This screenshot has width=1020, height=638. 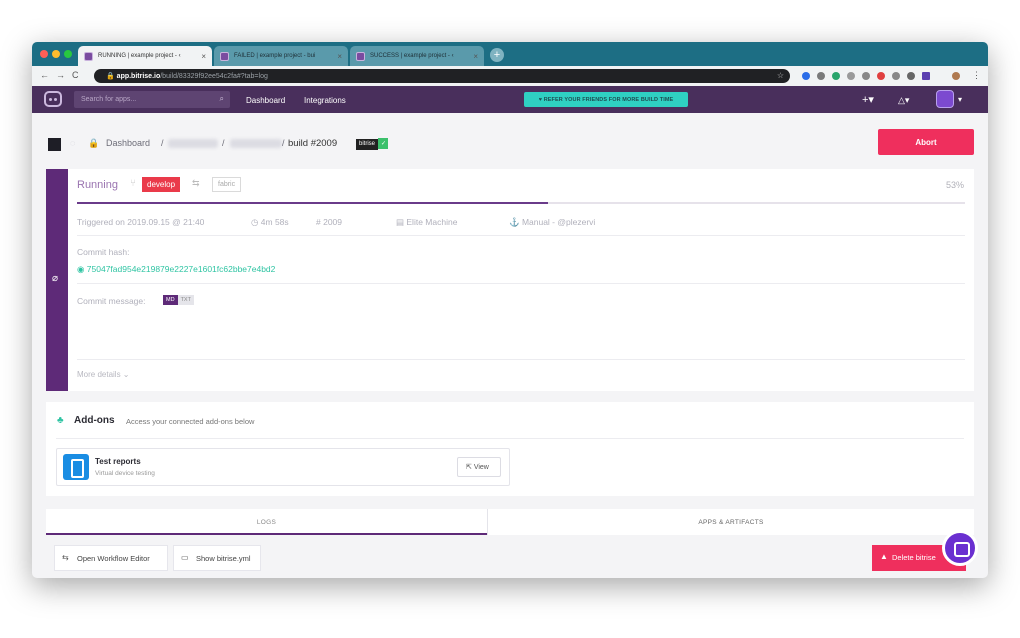 What do you see at coordinates (82, 269) in the screenshot?
I see `github-icon: ◉` at bounding box center [82, 269].